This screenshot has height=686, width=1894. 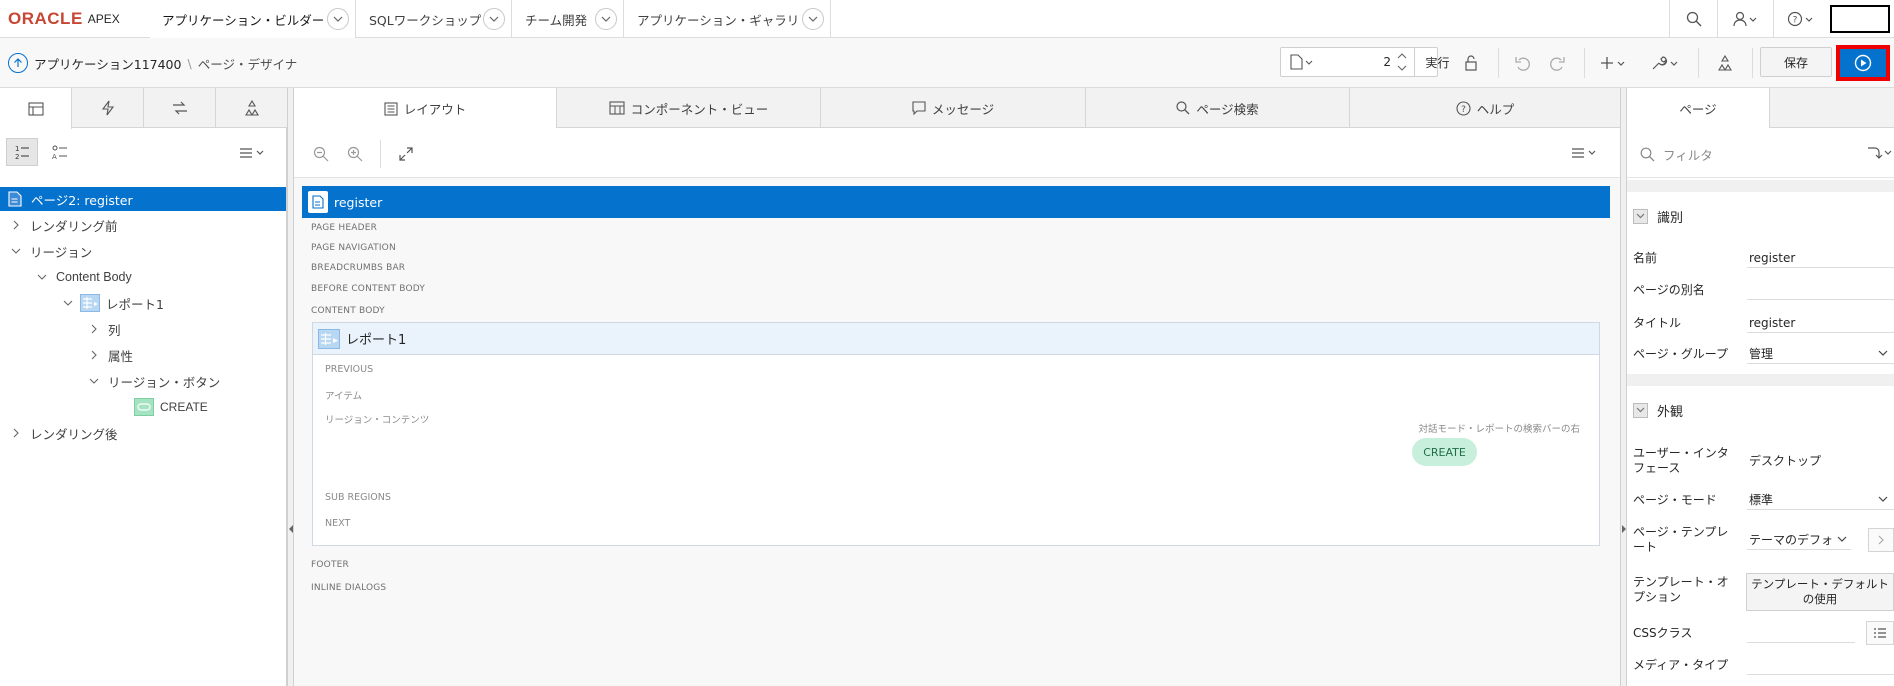 What do you see at coordinates (1820, 323) in the screenshot?
I see `prop-title-field: register` at bounding box center [1820, 323].